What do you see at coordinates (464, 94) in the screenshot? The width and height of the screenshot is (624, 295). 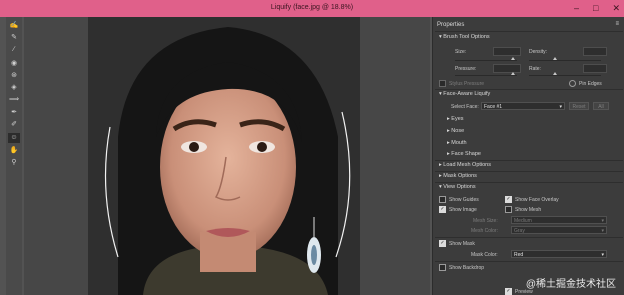 I see `face-aware-header: ▾ Face-Aware Liquify` at bounding box center [464, 94].